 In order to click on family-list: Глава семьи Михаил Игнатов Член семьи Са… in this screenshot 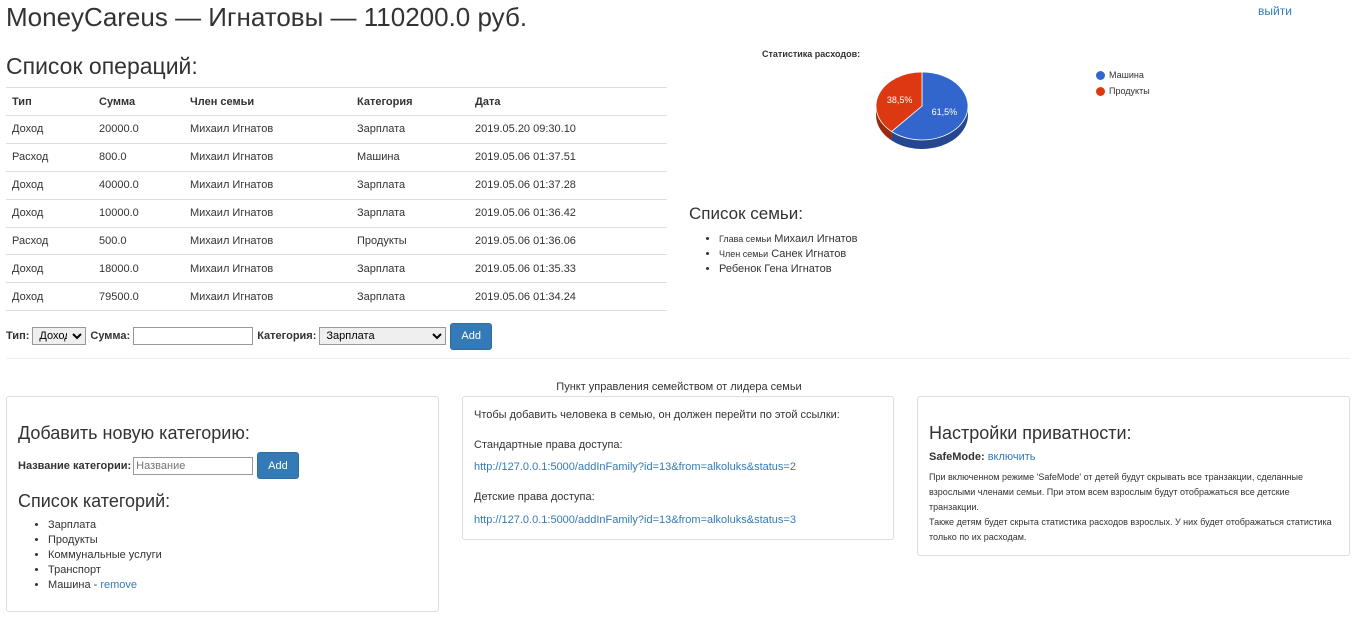, I will do `click(773, 254)`.